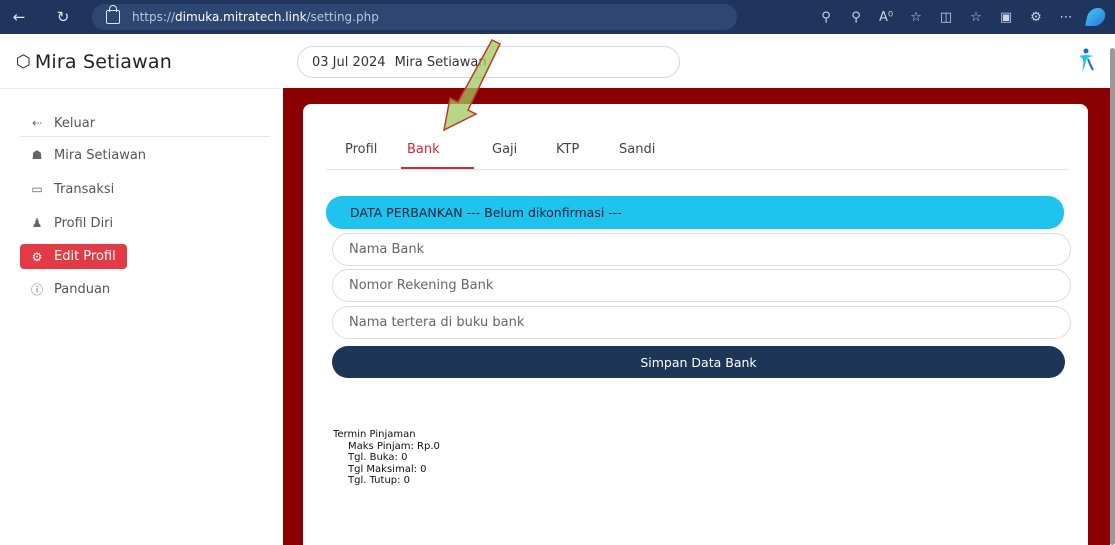  I want to click on tab-ktp: KTP, so click(567, 149).